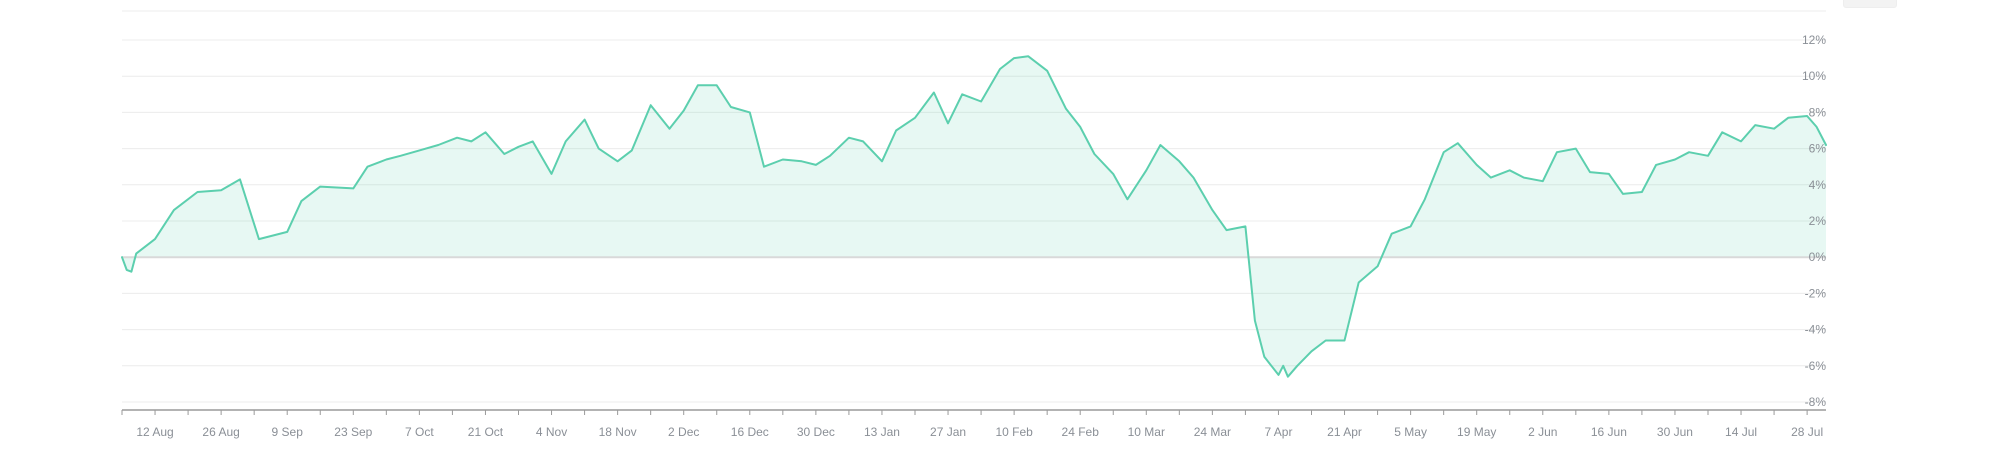 The height and width of the screenshot is (450, 2000). I want to click on x-tick-label: 28 Jul, so click(1807, 432).